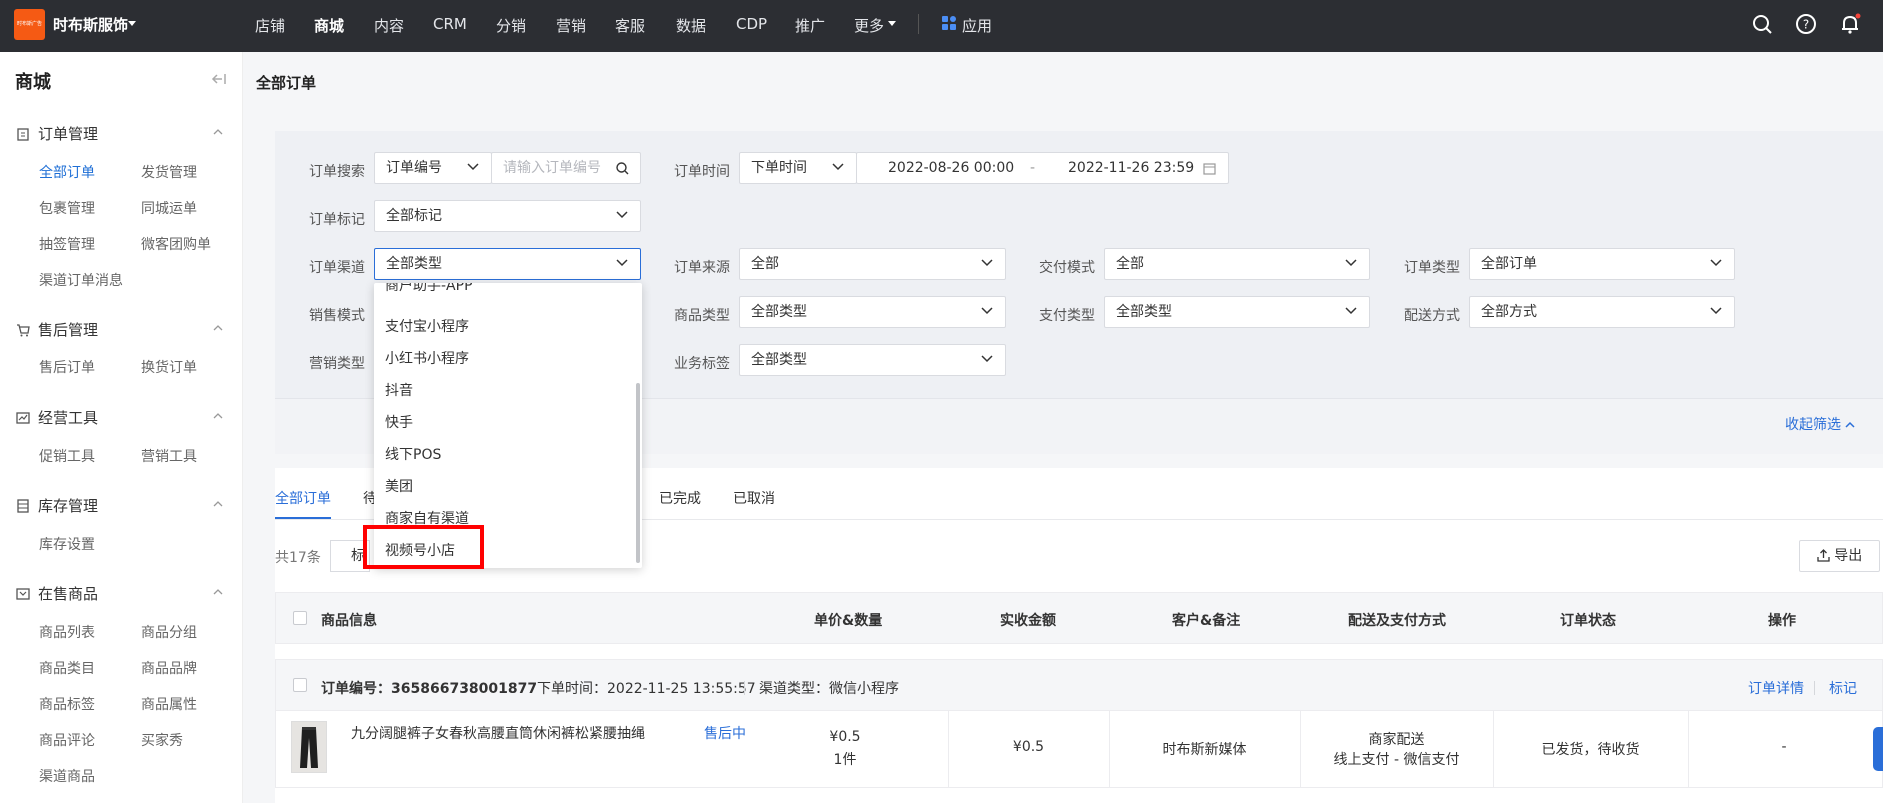 The image size is (1883, 803). I want to click on nav-promotion: 推广, so click(810, 25).